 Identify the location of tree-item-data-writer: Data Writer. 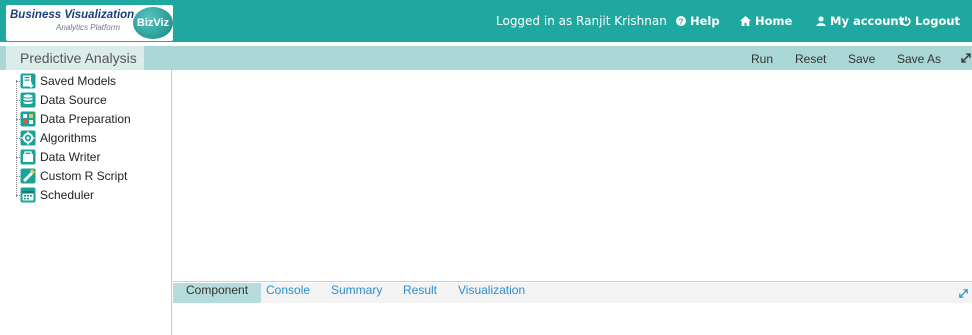
(60, 157).